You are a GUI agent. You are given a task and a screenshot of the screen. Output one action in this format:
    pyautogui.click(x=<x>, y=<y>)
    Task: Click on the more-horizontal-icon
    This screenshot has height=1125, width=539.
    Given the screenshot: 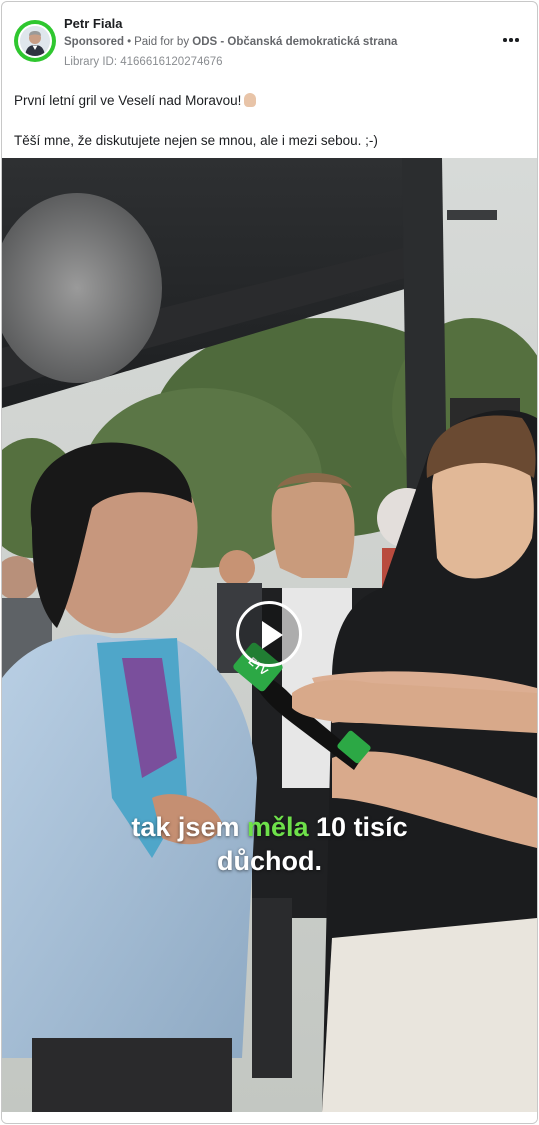 What is the action you would take?
    pyautogui.click(x=505, y=40)
    